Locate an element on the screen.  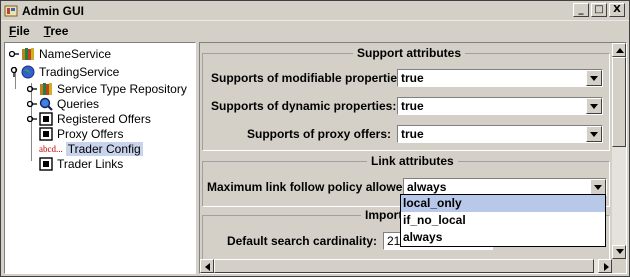
tree-node-registered-offers: Registered Offers is located at coordinates (89, 119).